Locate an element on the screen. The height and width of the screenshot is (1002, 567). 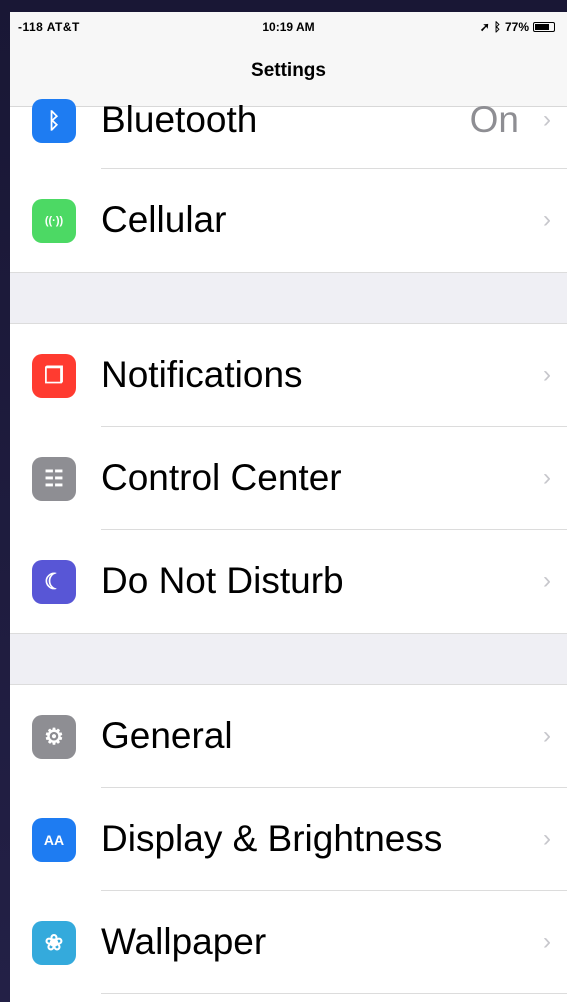
settings-row-label: Cellular is located at coordinates (164, 219).